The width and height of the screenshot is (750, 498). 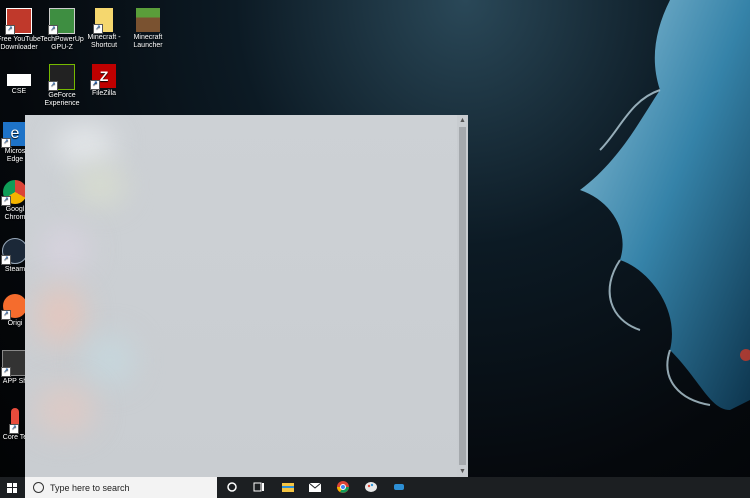 I want to click on desktop-icon-cse: CSE, so click(x=21, y=81).